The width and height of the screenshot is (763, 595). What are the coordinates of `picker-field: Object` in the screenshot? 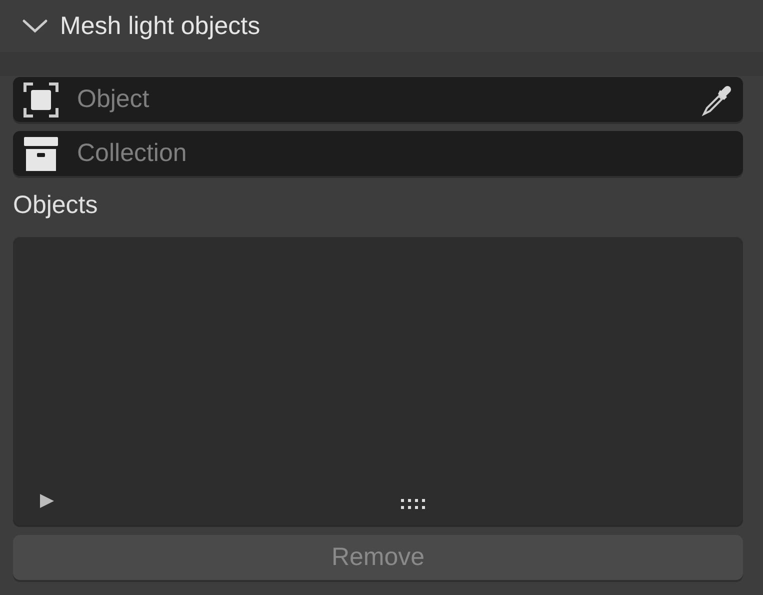 It's located at (378, 99).